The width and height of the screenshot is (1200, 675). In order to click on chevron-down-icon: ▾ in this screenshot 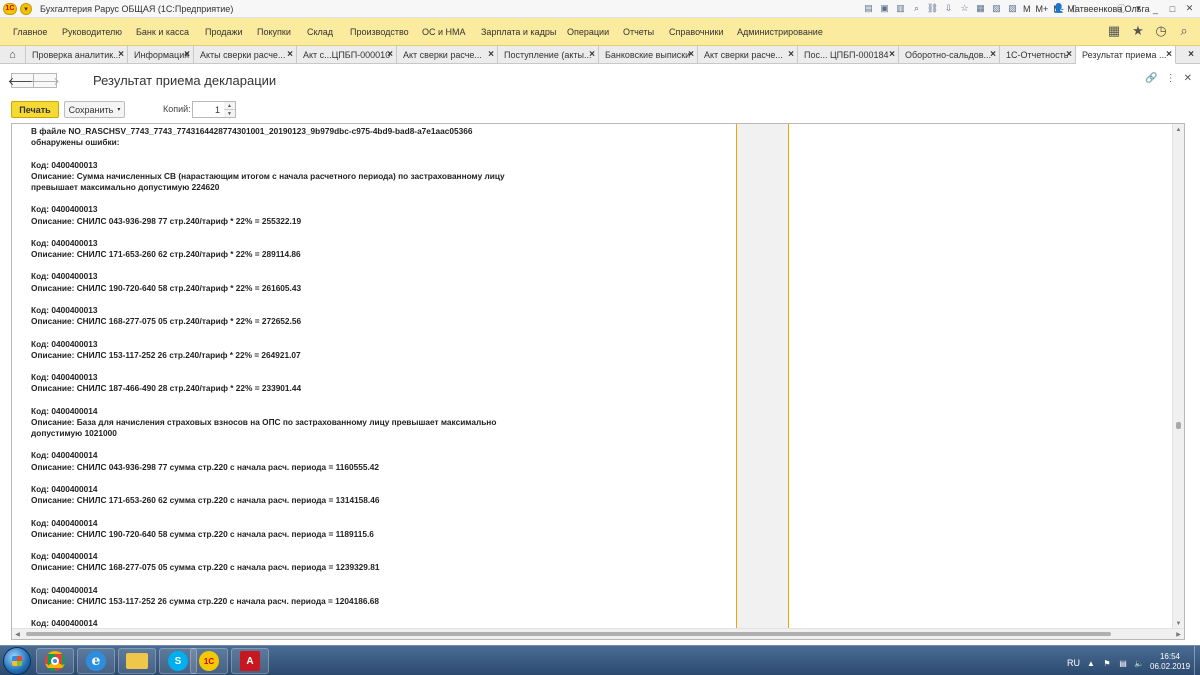, I will do `click(119, 110)`.